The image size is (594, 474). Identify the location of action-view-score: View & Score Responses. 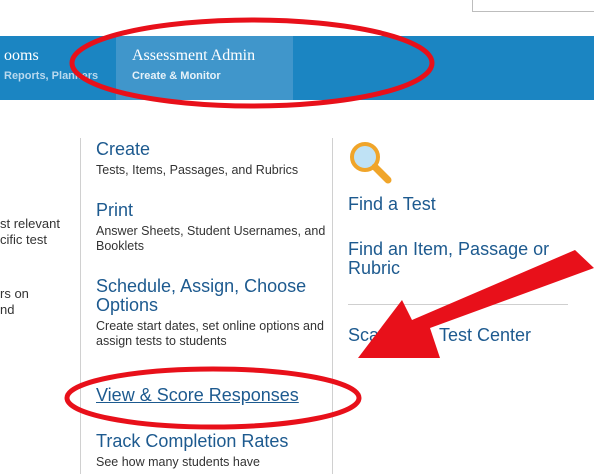
(214, 395).